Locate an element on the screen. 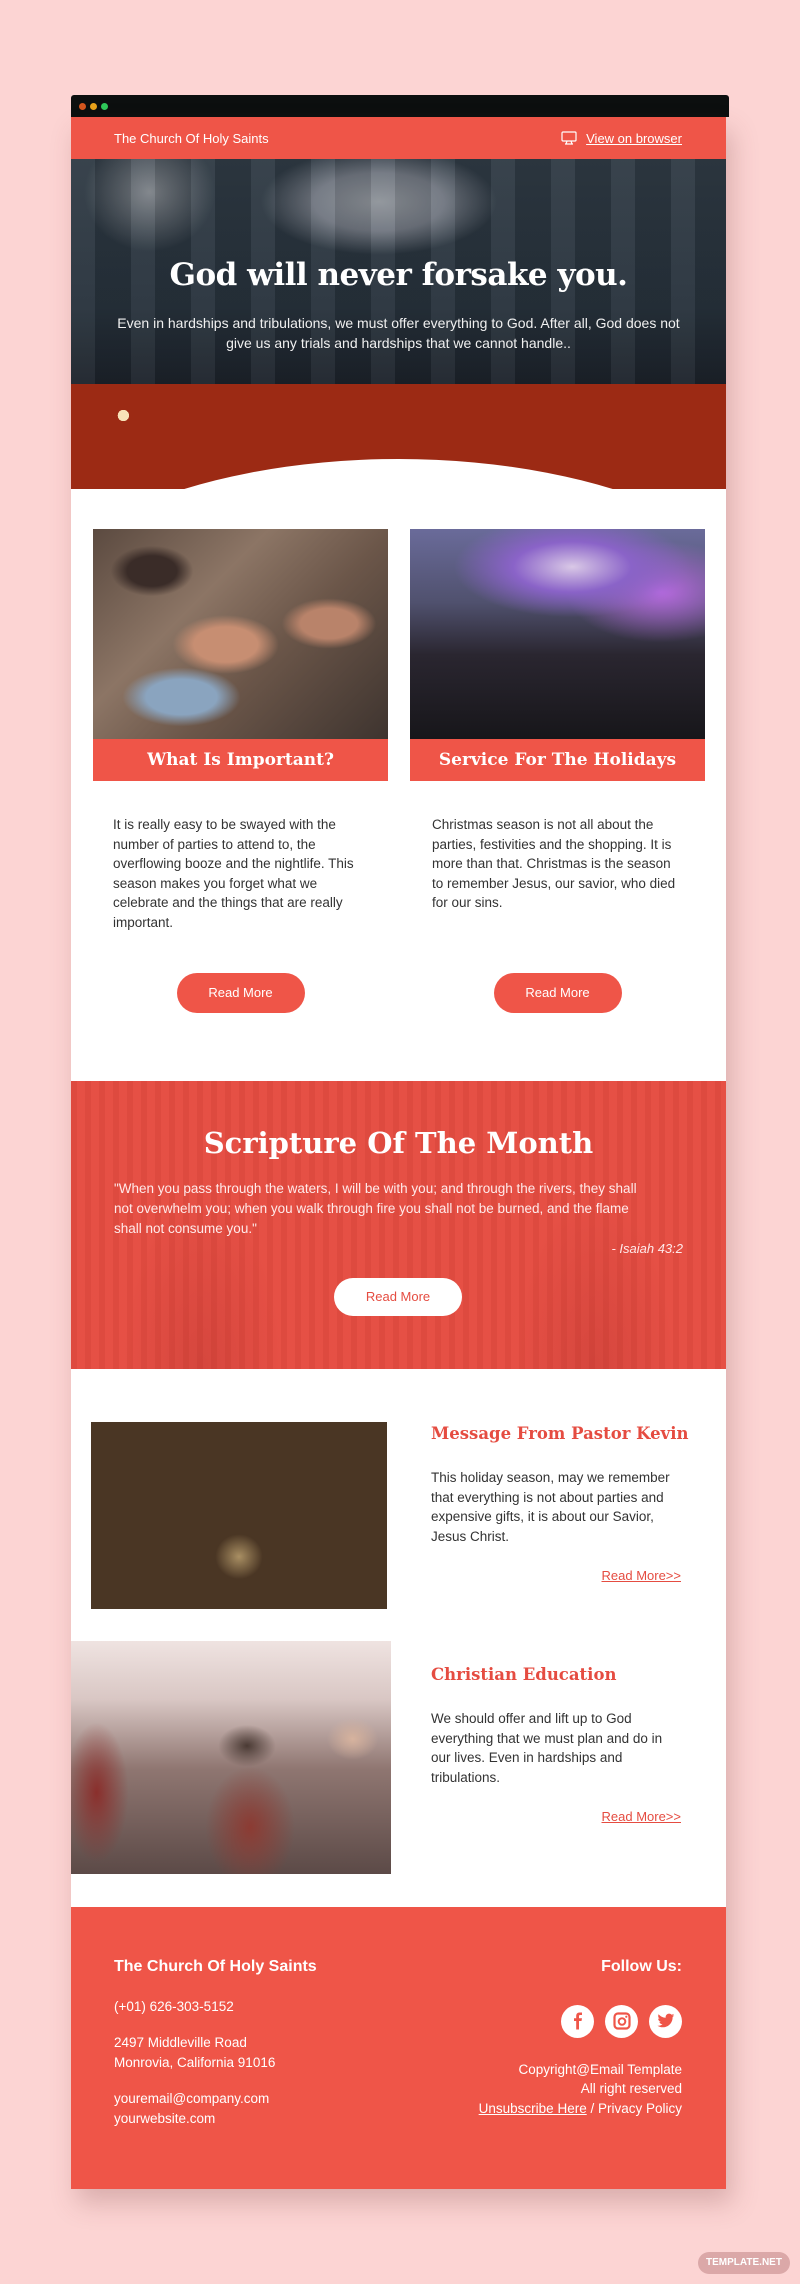 This screenshot has height=2284, width=800. worship-crowd-image is located at coordinates (557, 634).